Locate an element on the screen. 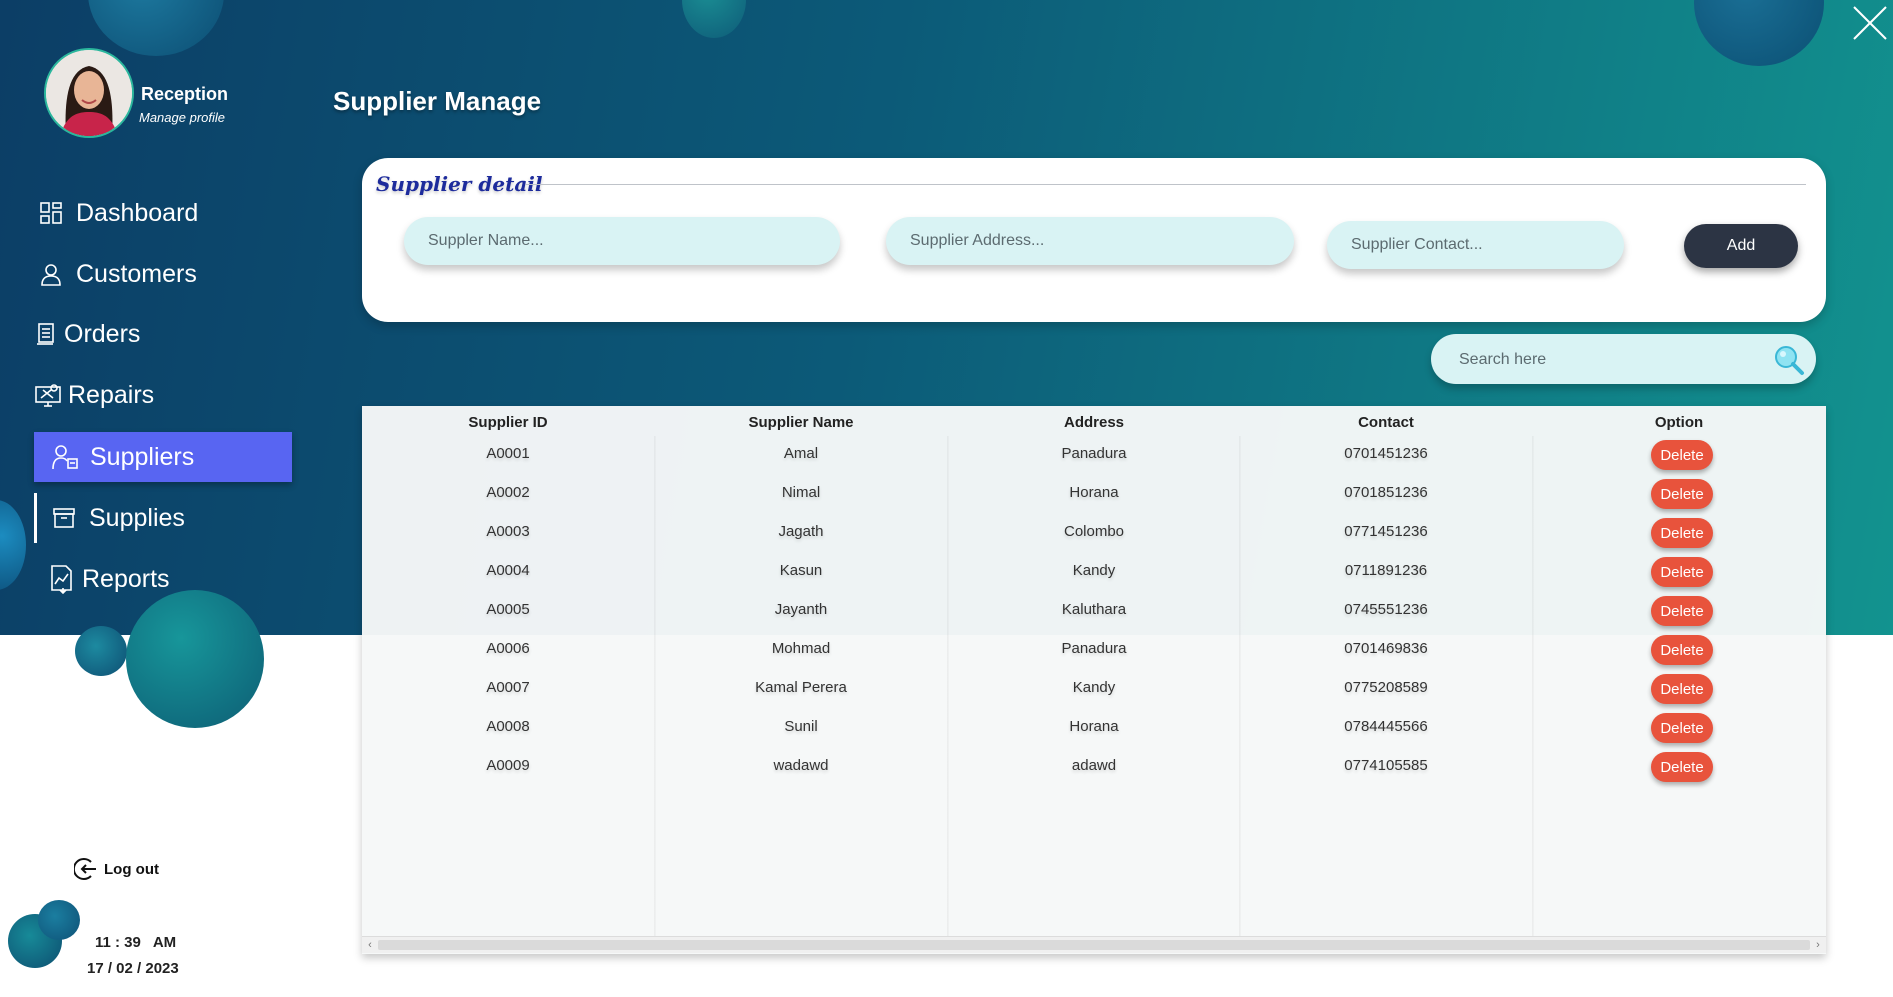  orders-icon is located at coordinates (46, 334).